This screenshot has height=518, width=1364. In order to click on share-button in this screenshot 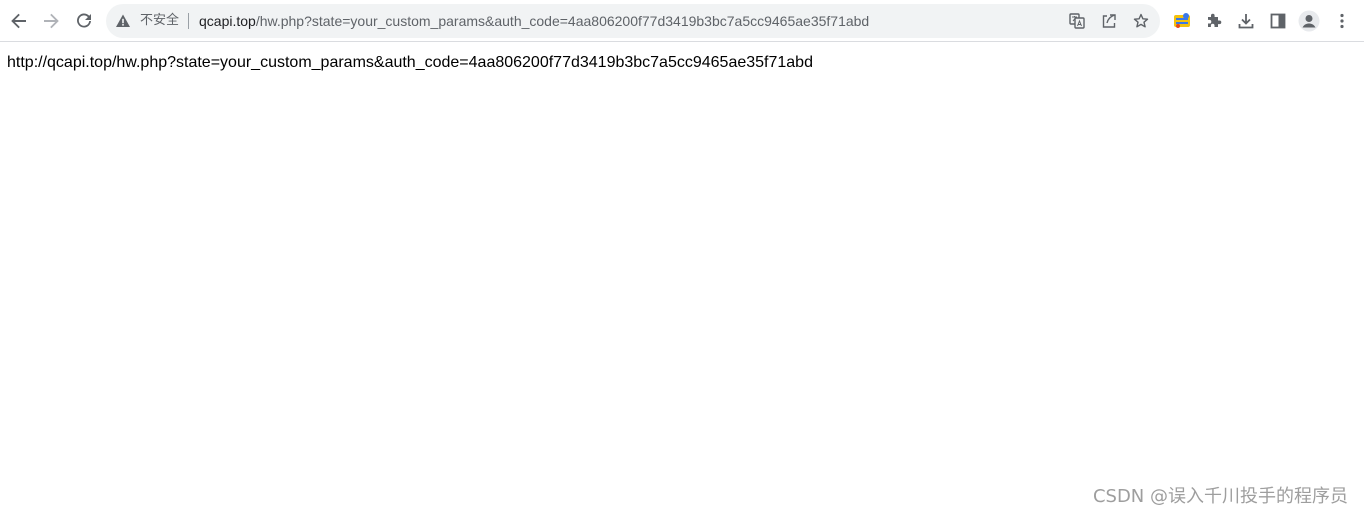, I will do `click(1109, 21)`.